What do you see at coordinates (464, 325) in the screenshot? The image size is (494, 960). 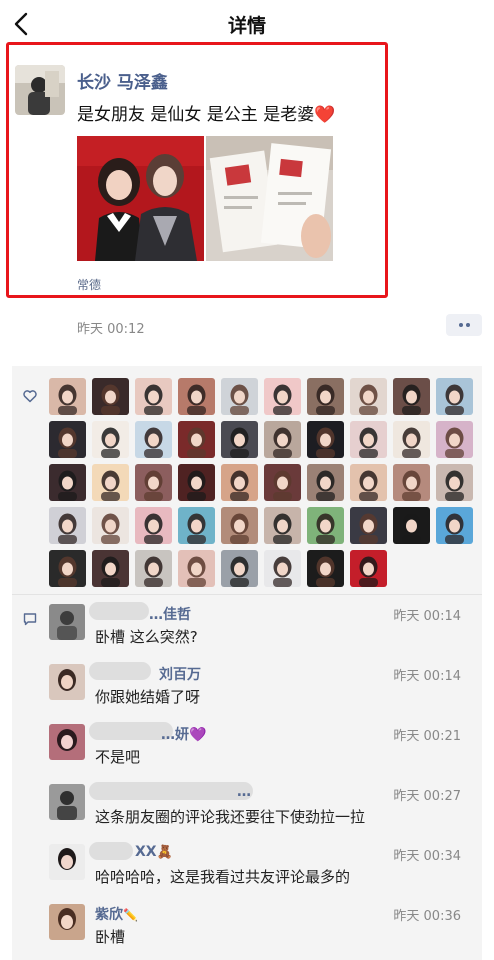 I see `more-actions-button` at bounding box center [464, 325].